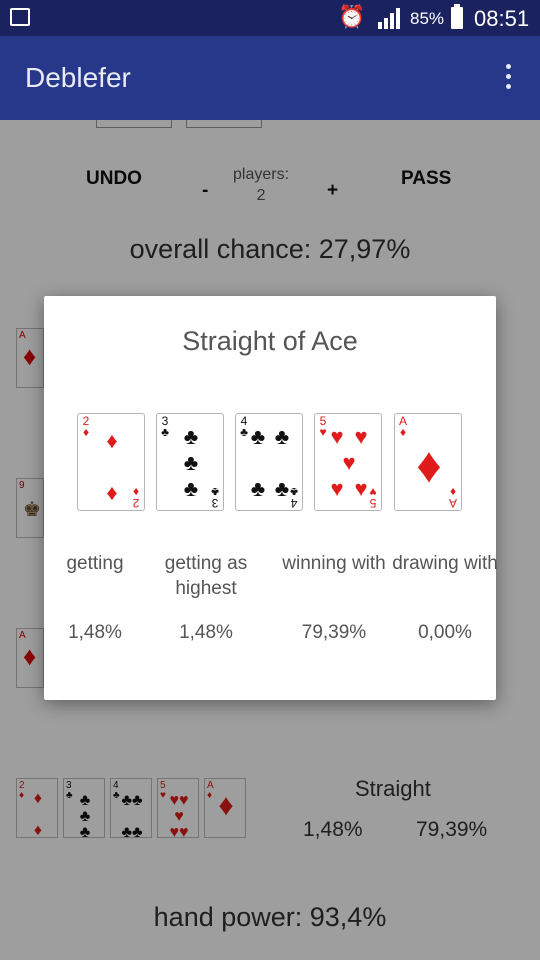 This screenshot has width=540, height=960. What do you see at coordinates (269, 462) in the screenshot?
I see `card-4-clubs: 4 ♣ ♣ ♣ ♣ ♣ 4 ♣` at bounding box center [269, 462].